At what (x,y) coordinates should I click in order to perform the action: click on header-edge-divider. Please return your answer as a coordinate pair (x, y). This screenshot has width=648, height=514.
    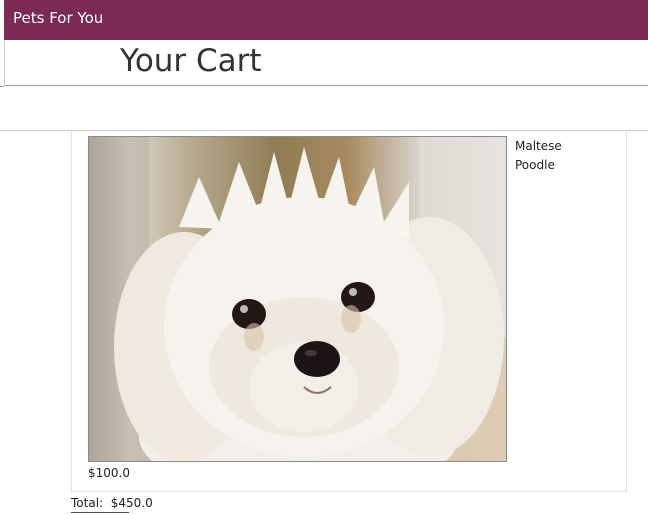
    Looking at the image, I should click on (2, 72).